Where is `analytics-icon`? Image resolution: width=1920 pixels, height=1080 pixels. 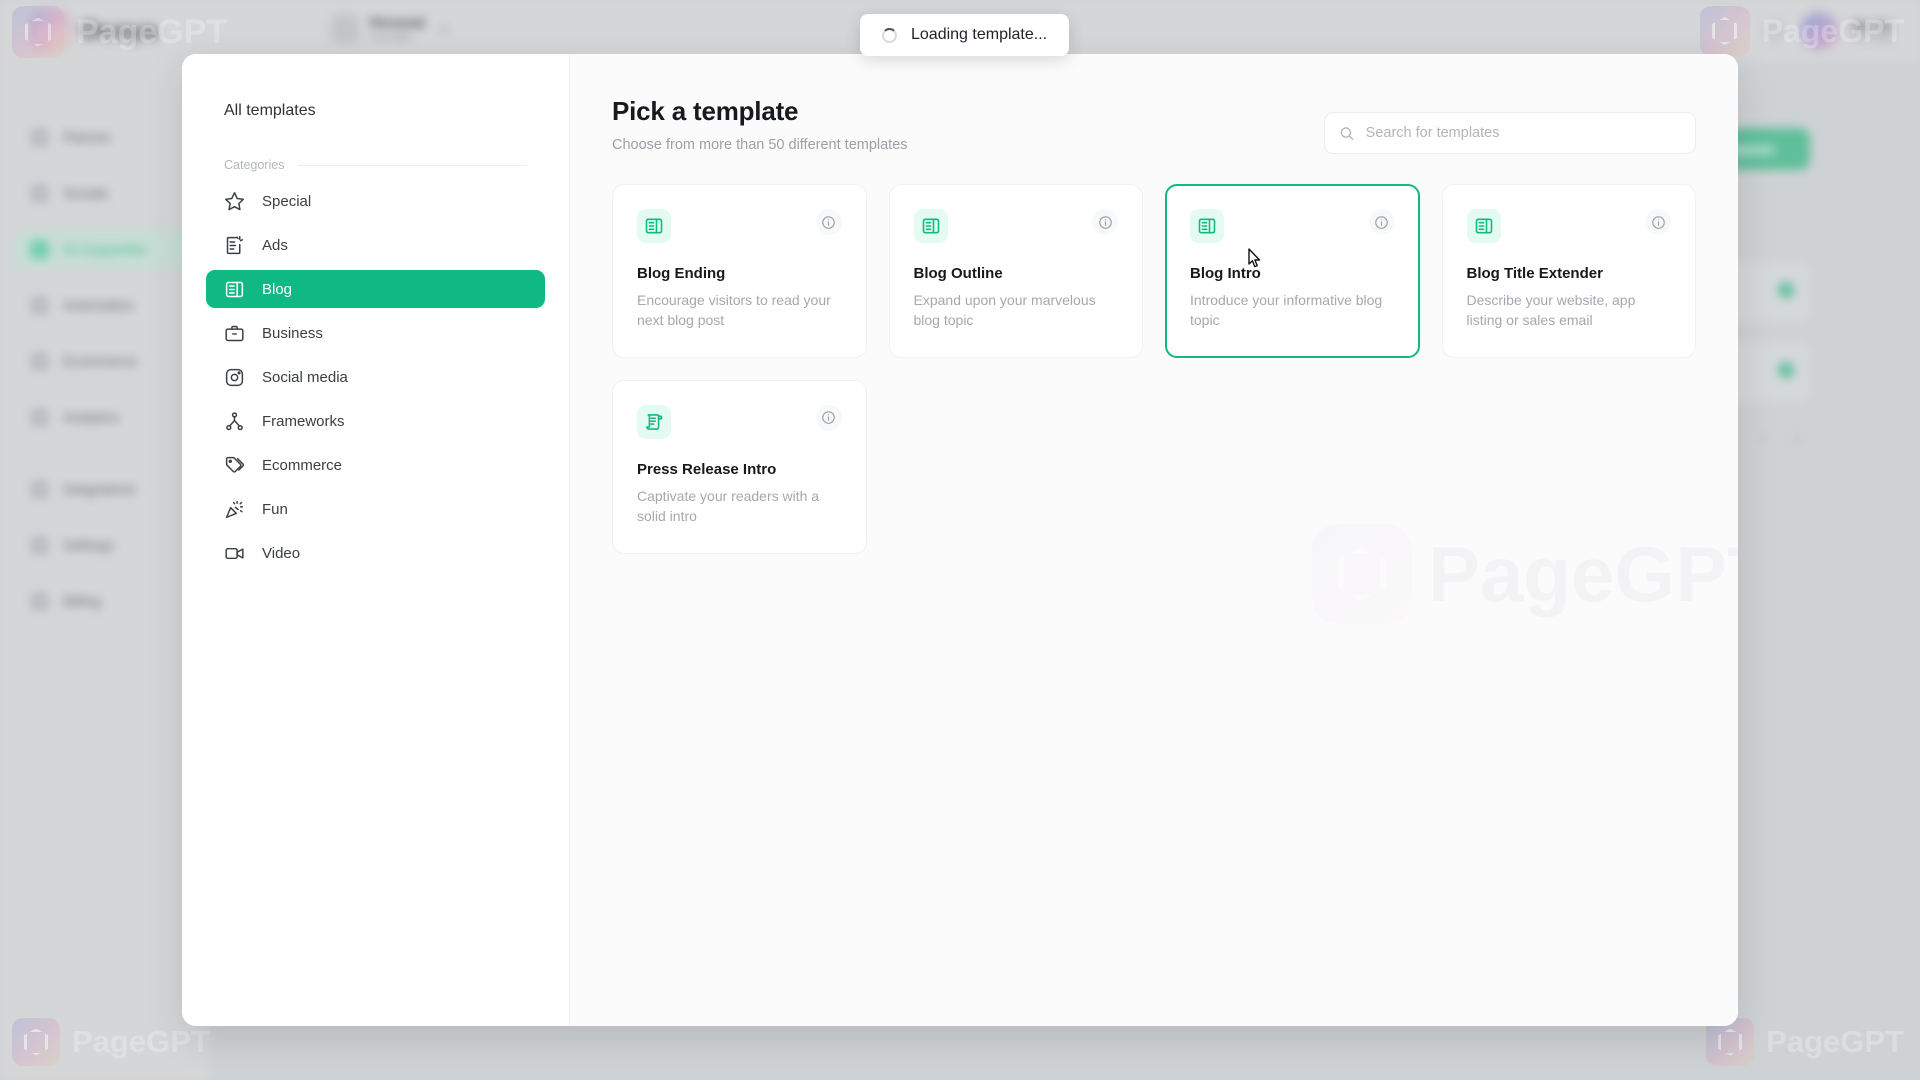 analytics-icon is located at coordinates (39, 417).